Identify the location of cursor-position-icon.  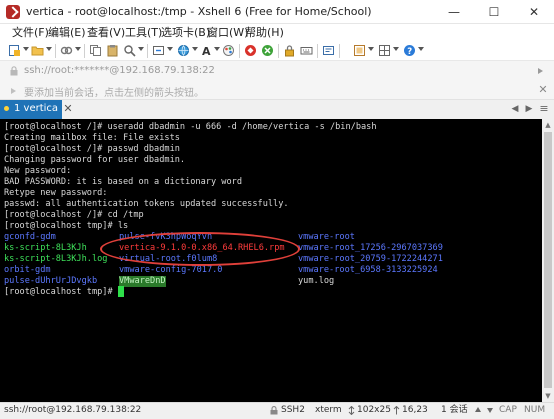
(396, 410).